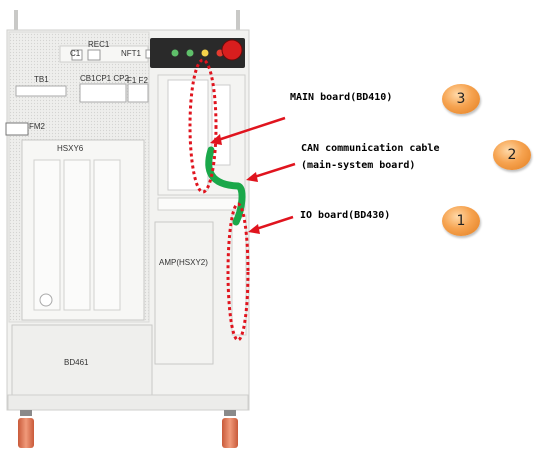 Image resolution: width=536 pixels, height=465 pixels. Describe the element at coordinates (205, 53) in the screenshot. I see `led-yellow` at that location.